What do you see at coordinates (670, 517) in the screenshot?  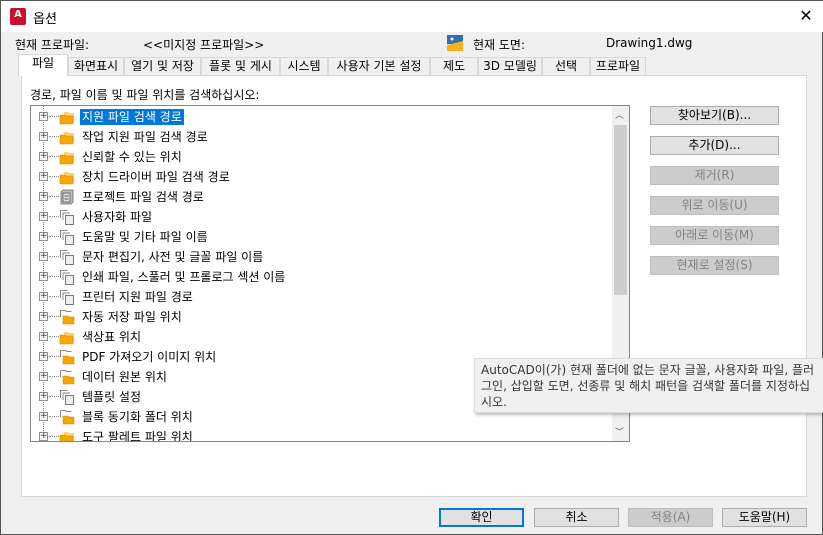 I see `apply-button: 적용(A)` at bounding box center [670, 517].